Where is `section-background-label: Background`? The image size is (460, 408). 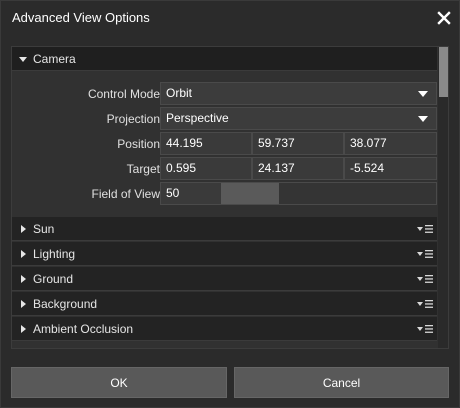
section-background-label: Background is located at coordinates (65, 303).